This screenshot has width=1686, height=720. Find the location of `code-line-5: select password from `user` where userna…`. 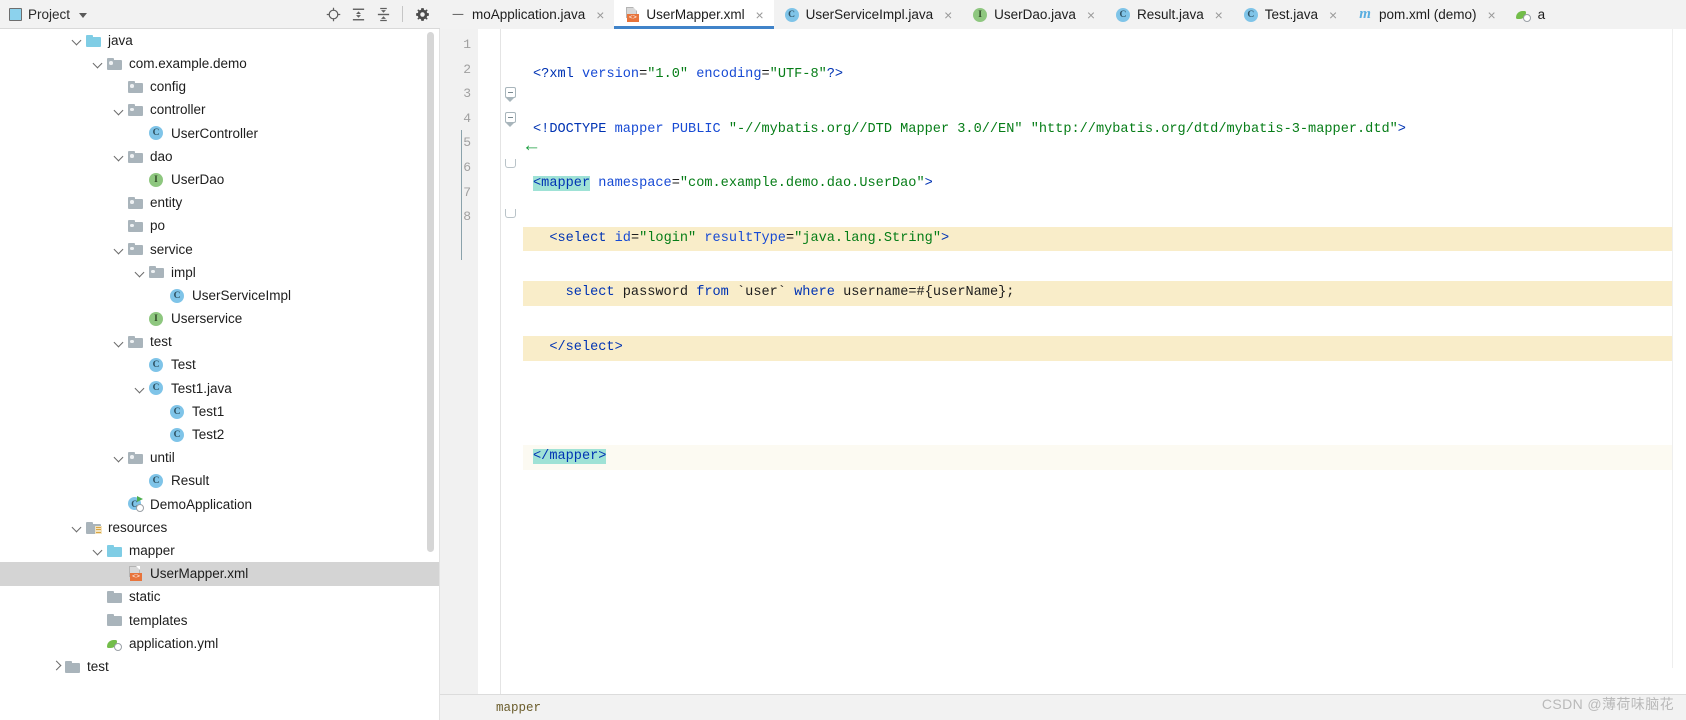

code-line-5: select password from `user` where userna… is located at coordinates (1104, 293).